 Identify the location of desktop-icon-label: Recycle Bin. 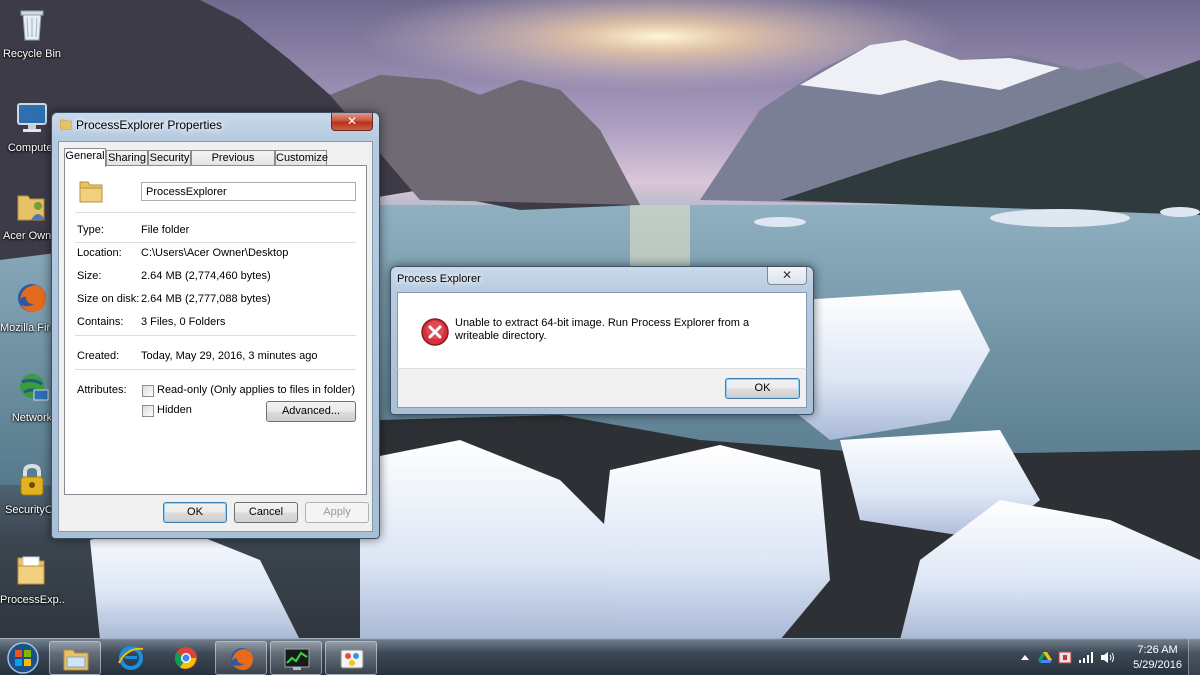
(32, 54).